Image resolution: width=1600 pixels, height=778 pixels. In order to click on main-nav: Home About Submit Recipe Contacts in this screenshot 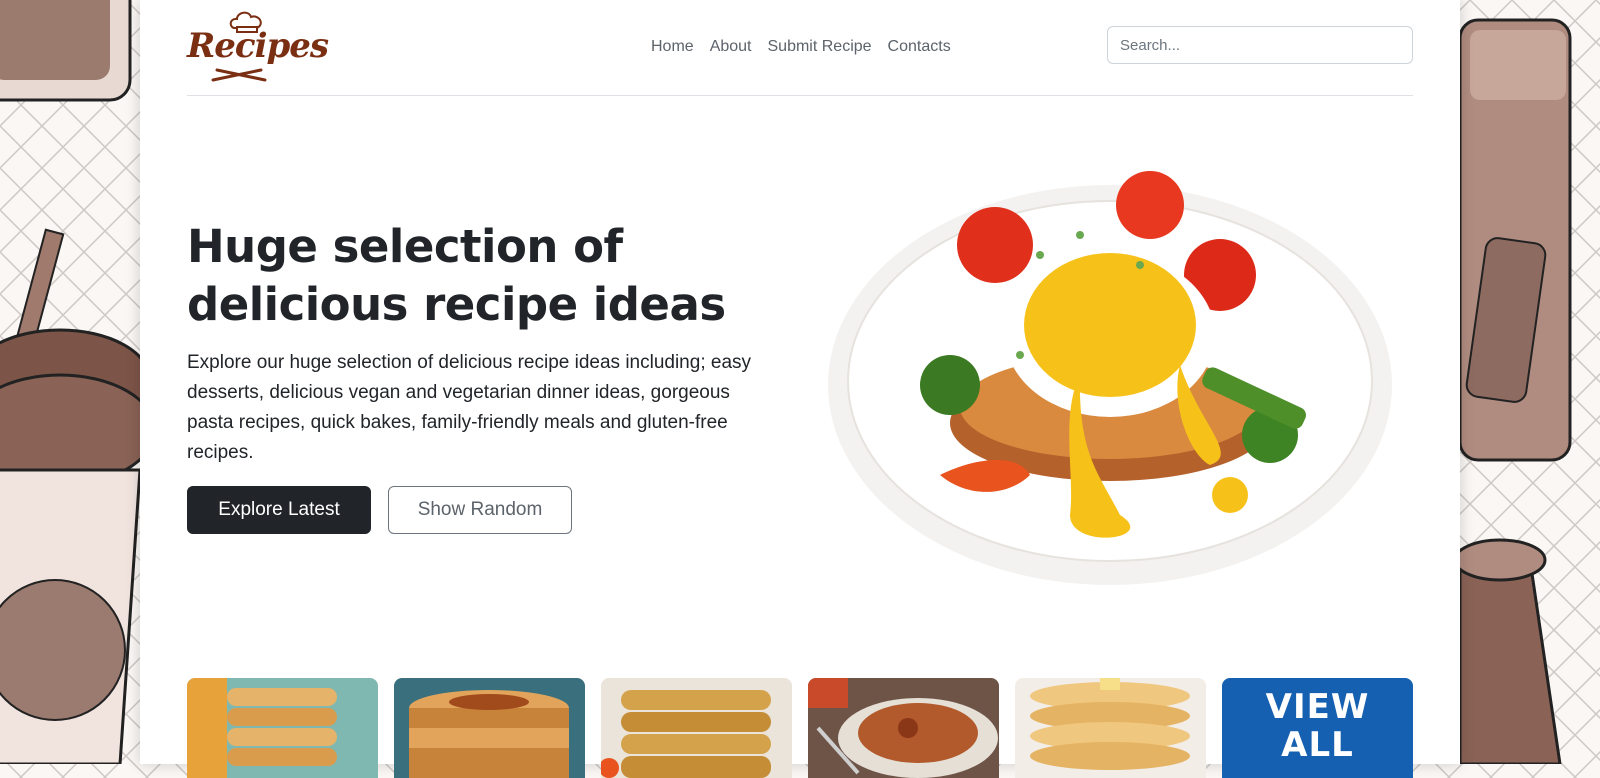, I will do `click(801, 47)`.